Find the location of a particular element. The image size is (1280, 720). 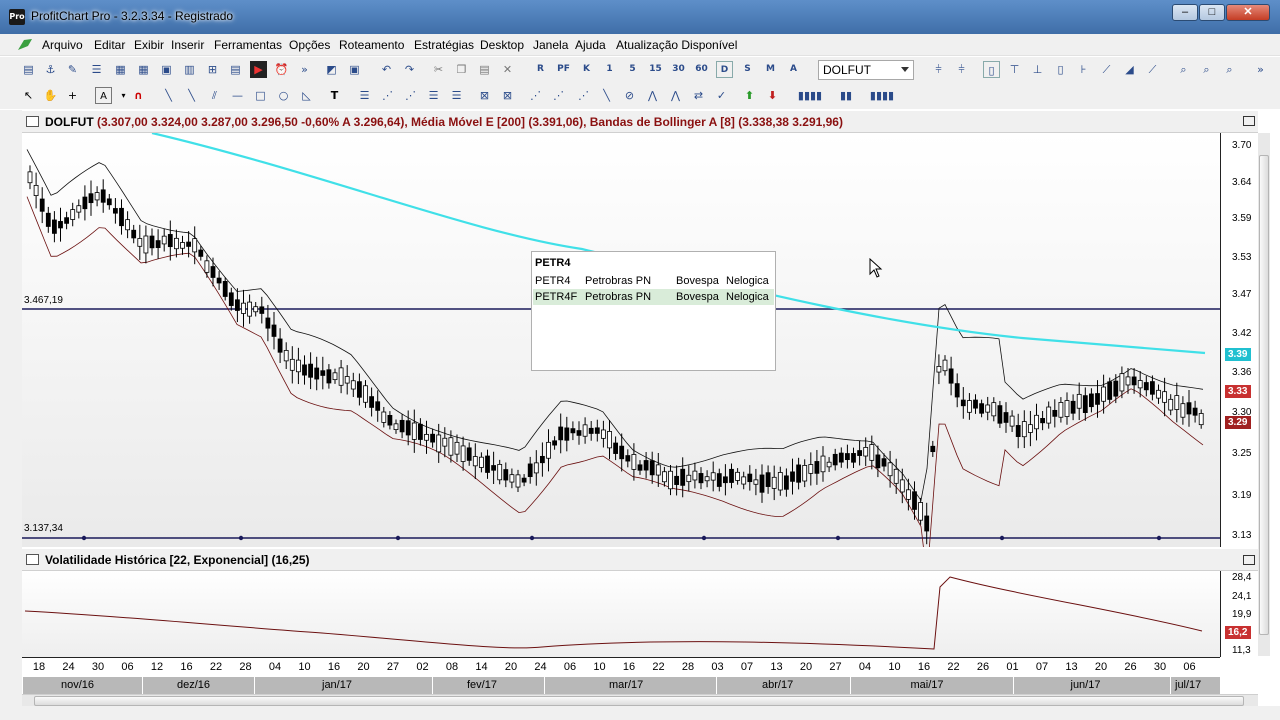

paste-icon: ▤ is located at coordinates (484, 69).